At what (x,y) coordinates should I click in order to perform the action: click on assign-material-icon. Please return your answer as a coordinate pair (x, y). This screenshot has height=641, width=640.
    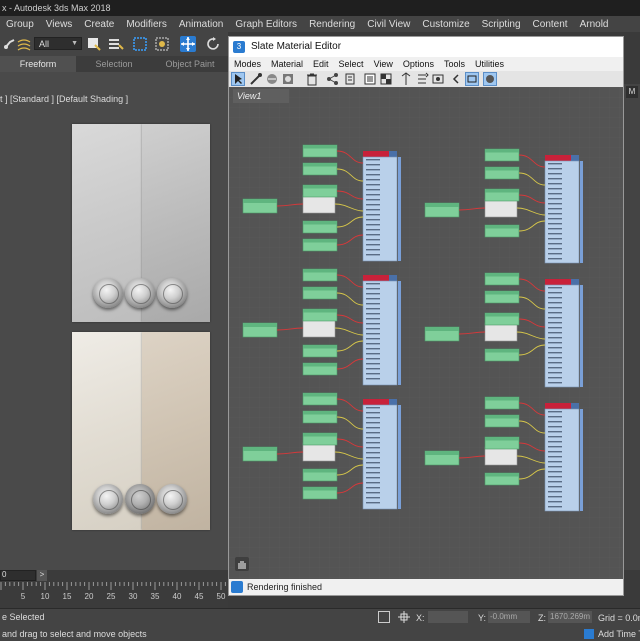
    Looking at the image, I should click on (288, 80).